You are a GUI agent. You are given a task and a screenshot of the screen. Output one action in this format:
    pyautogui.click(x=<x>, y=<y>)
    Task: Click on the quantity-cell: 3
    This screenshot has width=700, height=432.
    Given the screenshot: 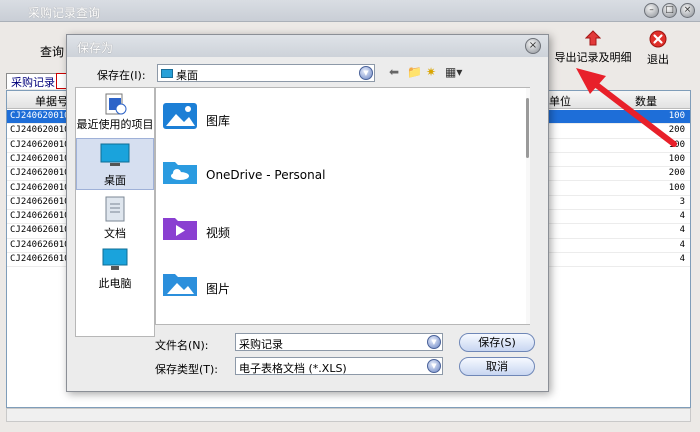 What is the action you would take?
    pyautogui.click(x=682, y=201)
    